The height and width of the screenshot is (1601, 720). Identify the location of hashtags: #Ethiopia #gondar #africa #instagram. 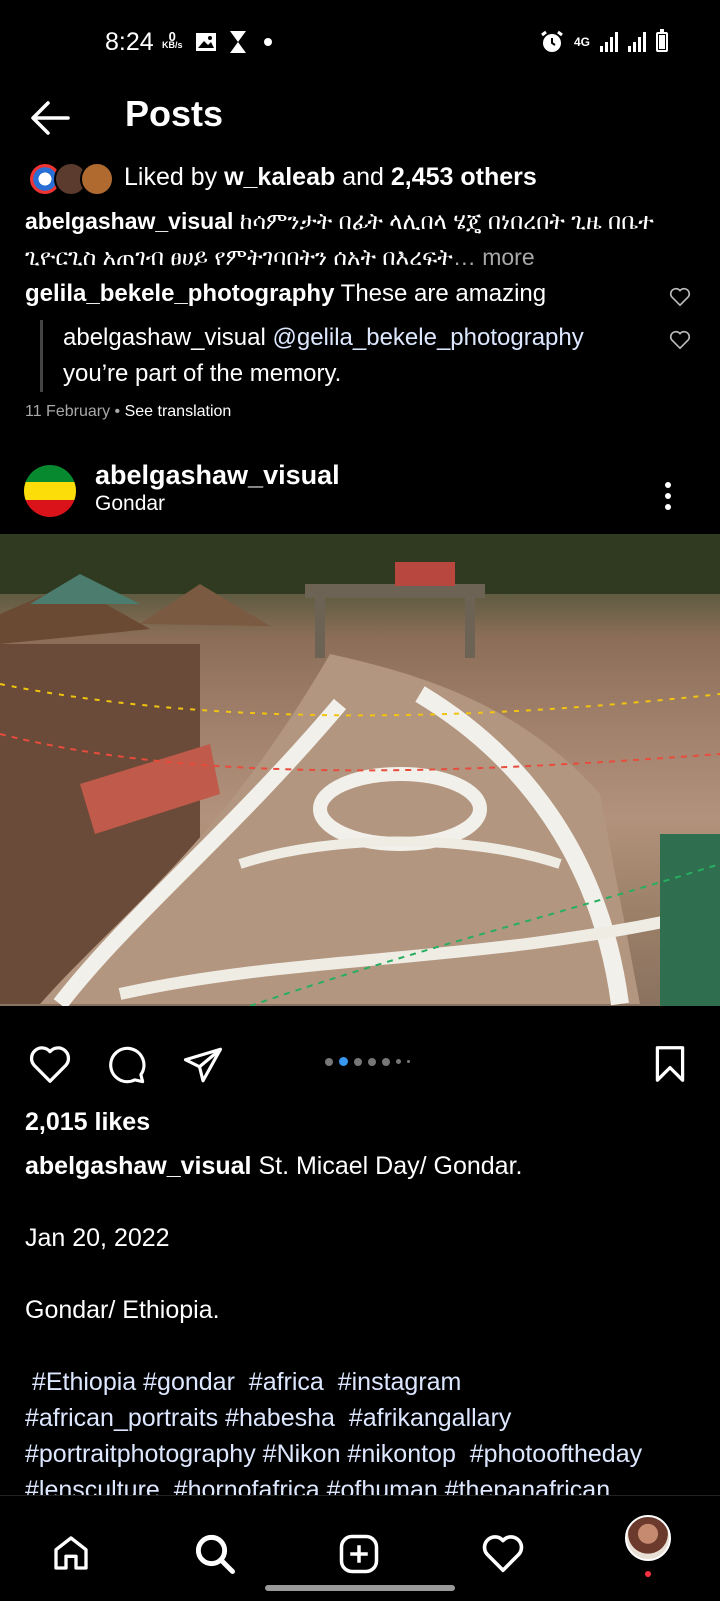
(365, 1382).